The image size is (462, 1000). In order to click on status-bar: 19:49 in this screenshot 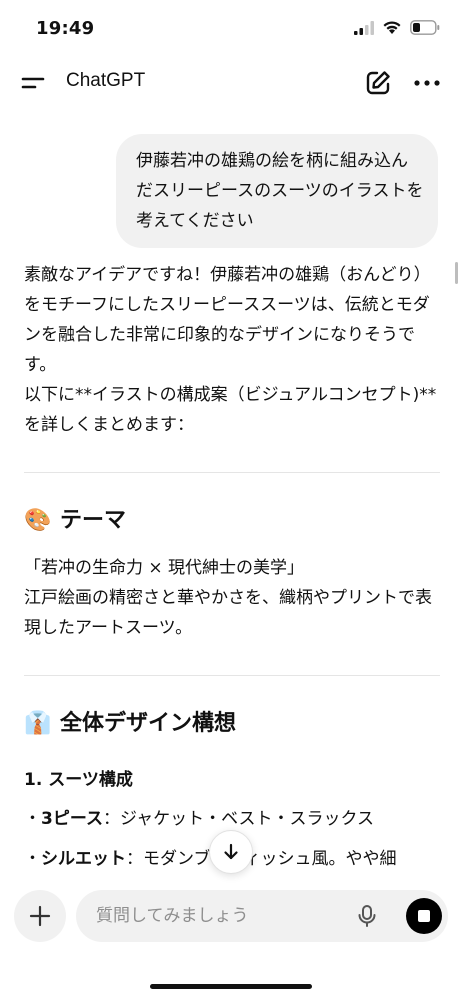, I will do `click(231, 29)`.